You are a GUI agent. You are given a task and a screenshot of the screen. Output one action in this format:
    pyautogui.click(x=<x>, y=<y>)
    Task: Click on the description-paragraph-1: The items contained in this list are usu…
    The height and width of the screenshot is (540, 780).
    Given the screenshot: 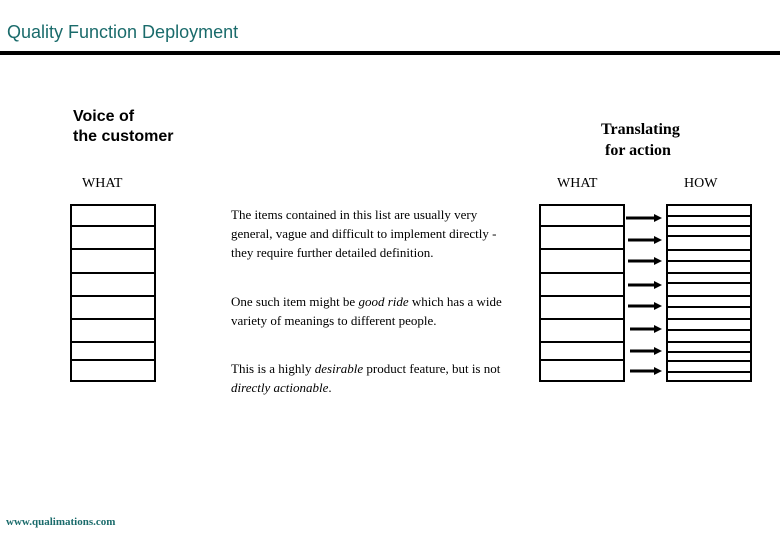 What is the action you would take?
    pyautogui.click(x=364, y=233)
    